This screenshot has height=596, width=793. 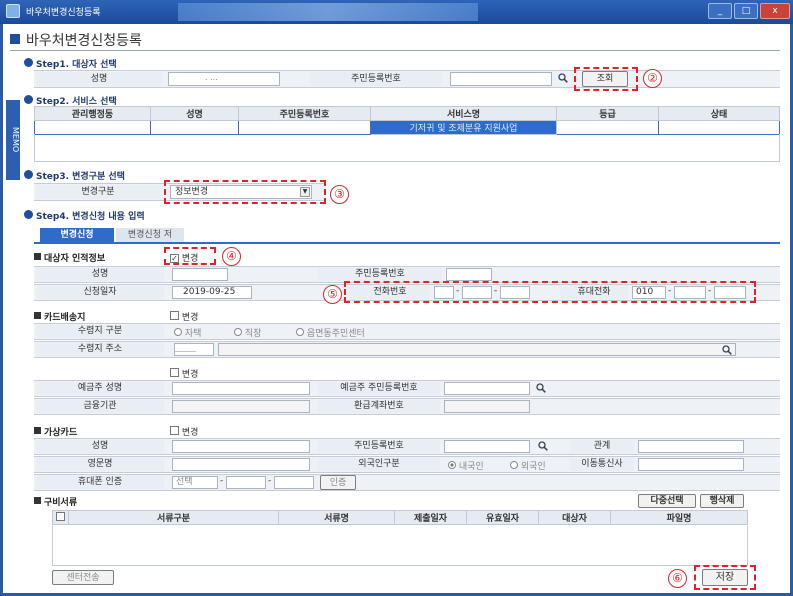 What do you see at coordinates (400, 546) in the screenshot?
I see `documents-table-empty-area` at bounding box center [400, 546].